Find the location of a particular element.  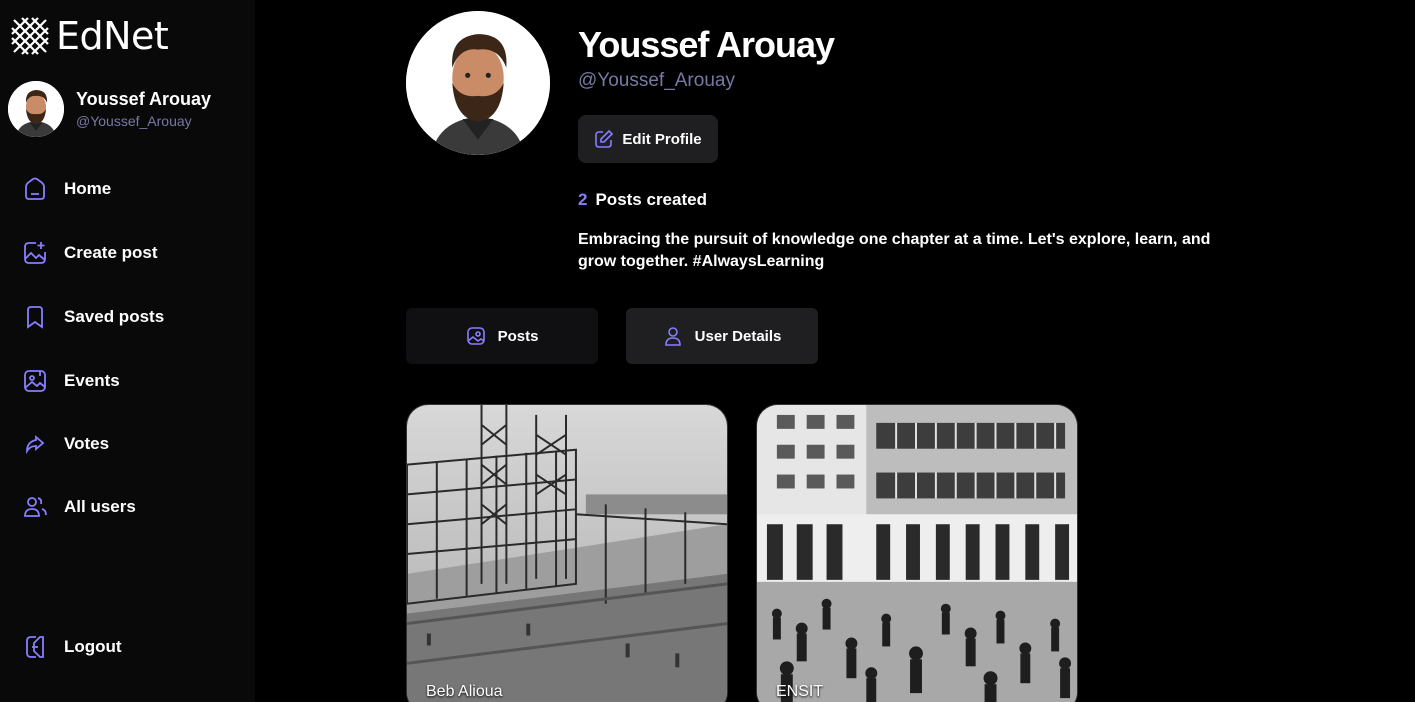

user-icon is located at coordinates (672, 336).